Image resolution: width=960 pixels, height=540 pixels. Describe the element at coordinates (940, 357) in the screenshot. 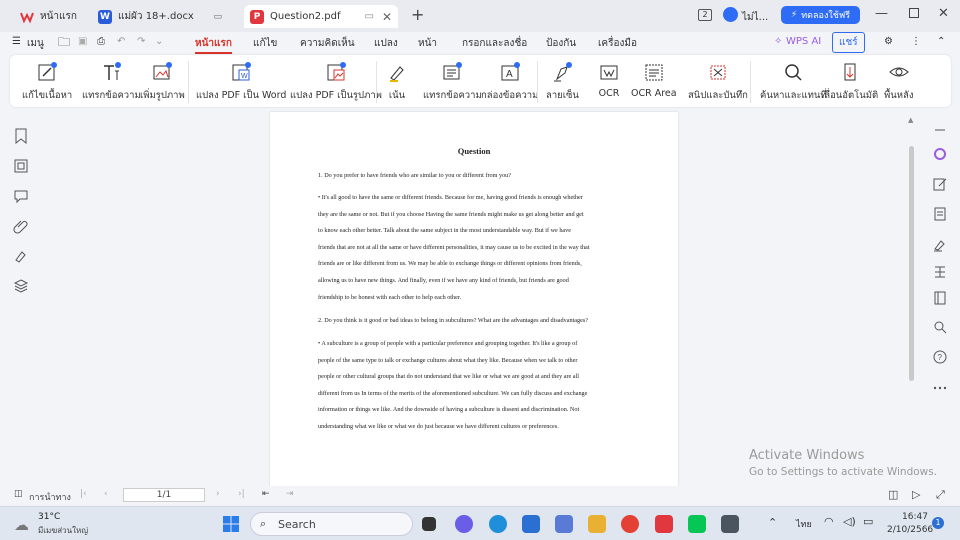

I see `help-icon: ?` at that location.